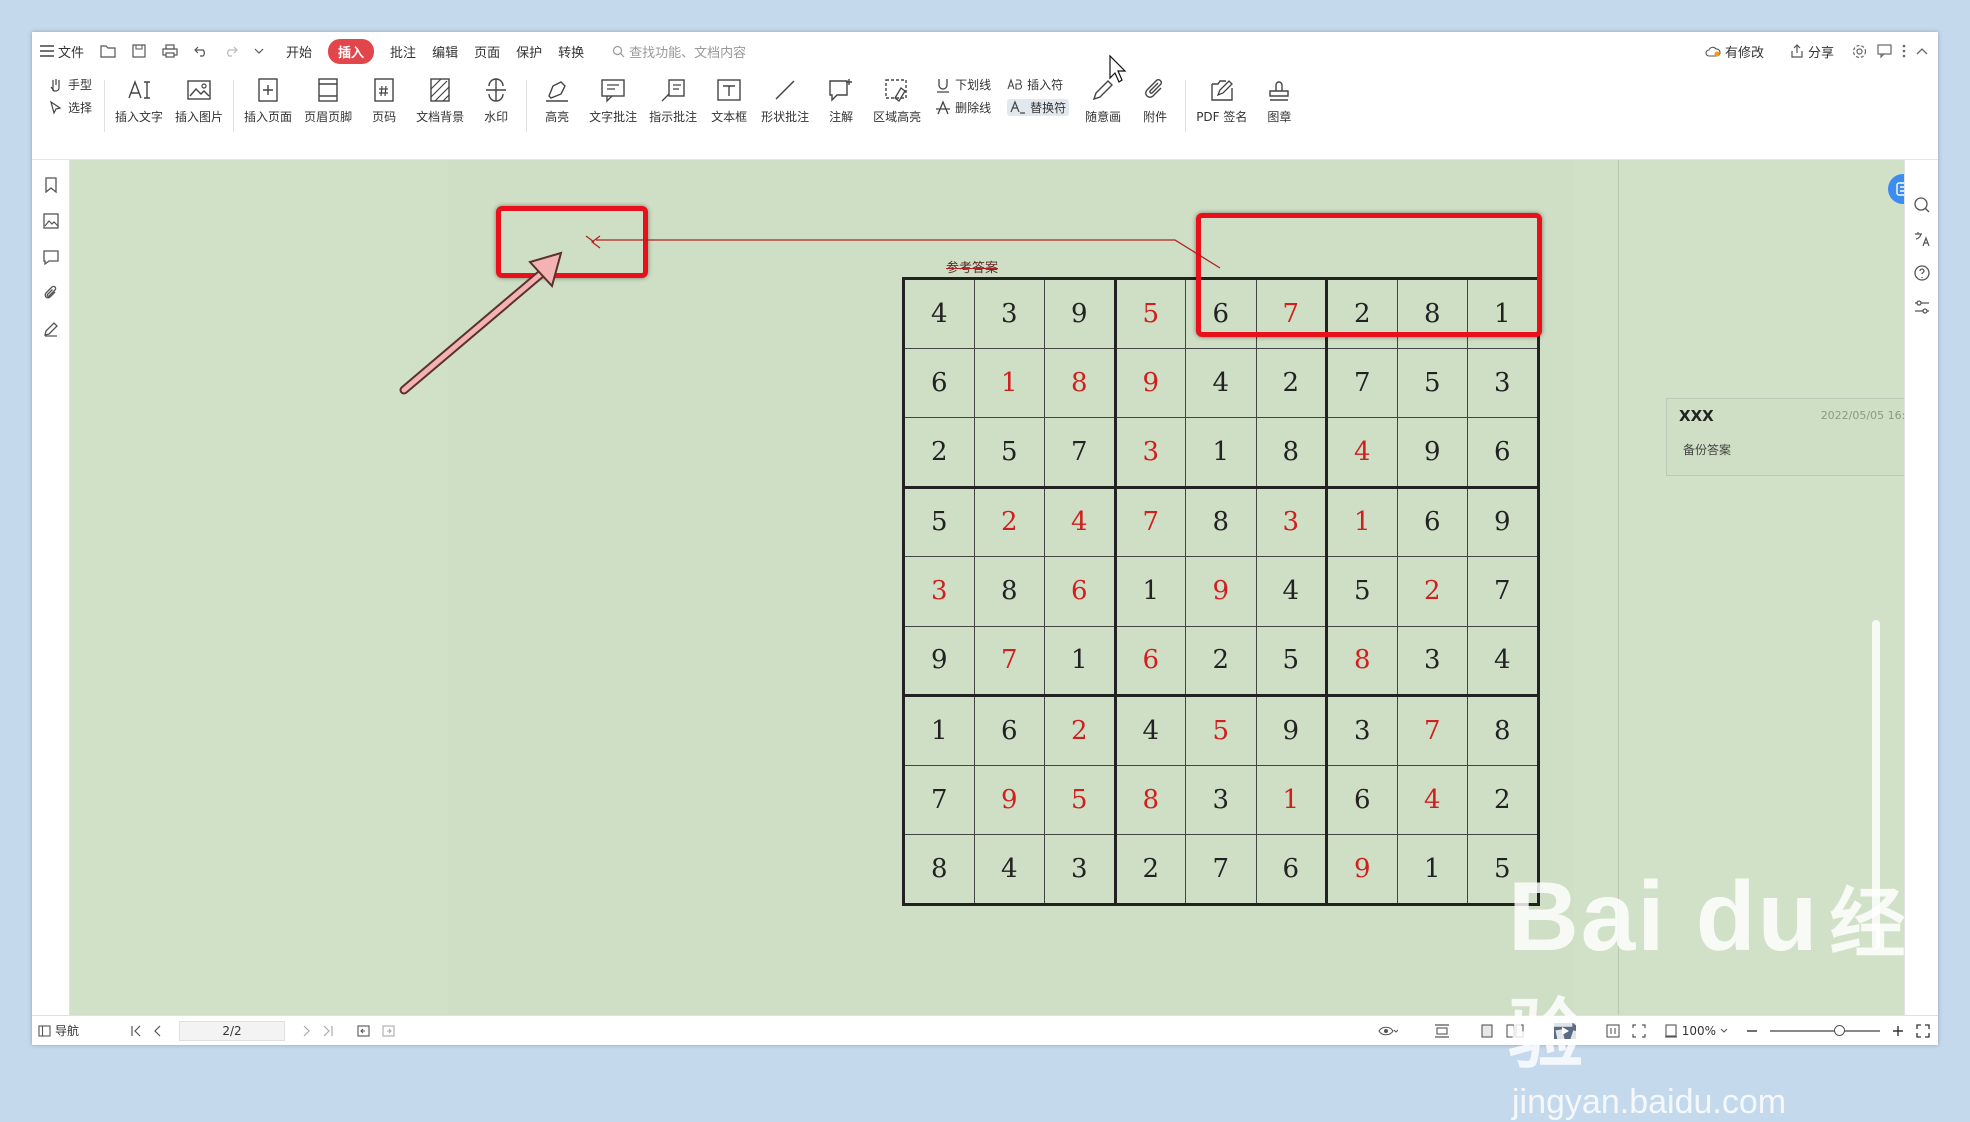  I want to click on stamp-button: 图章, so click(1279, 97).